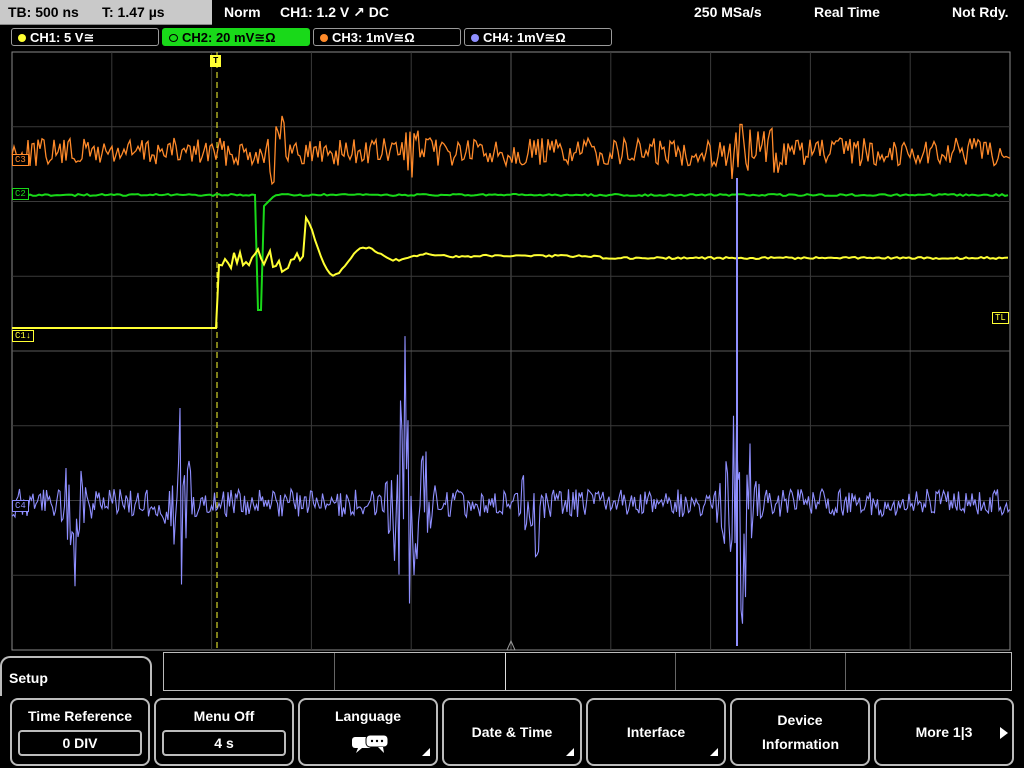 The image size is (1024, 768). I want to click on channel-4-label: CH4: 1mV≅Ω, so click(524, 37).